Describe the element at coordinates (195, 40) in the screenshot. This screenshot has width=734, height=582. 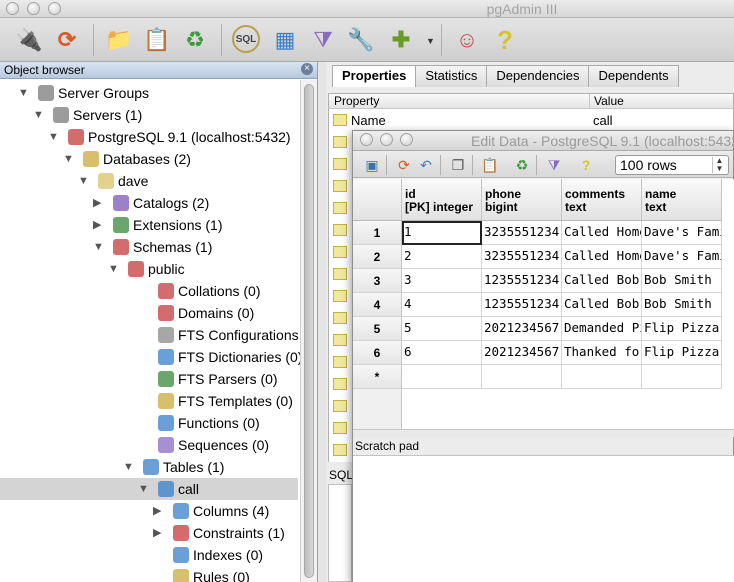
I see `delete-button: ♻` at that location.